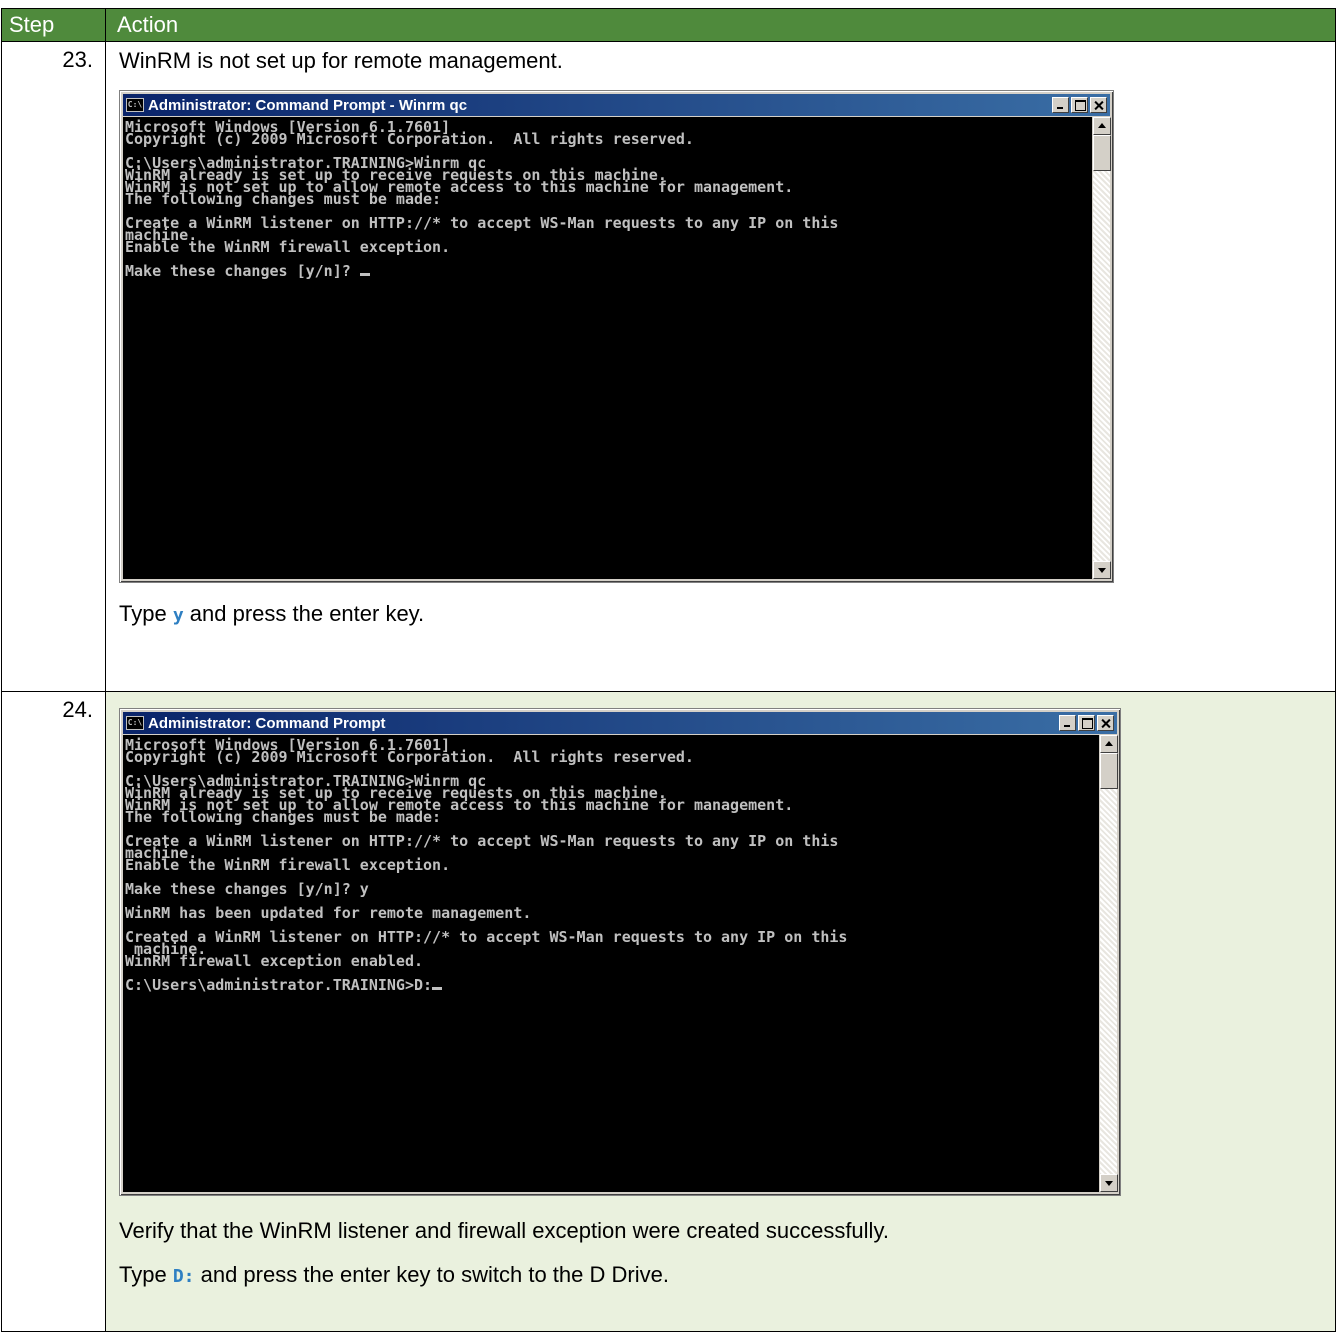 This screenshot has width=1336, height=1332. Describe the element at coordinates (308, 105) in the screenshot. I see `window-title: Administrator: Command Prompt - Winrm qc` at that location.